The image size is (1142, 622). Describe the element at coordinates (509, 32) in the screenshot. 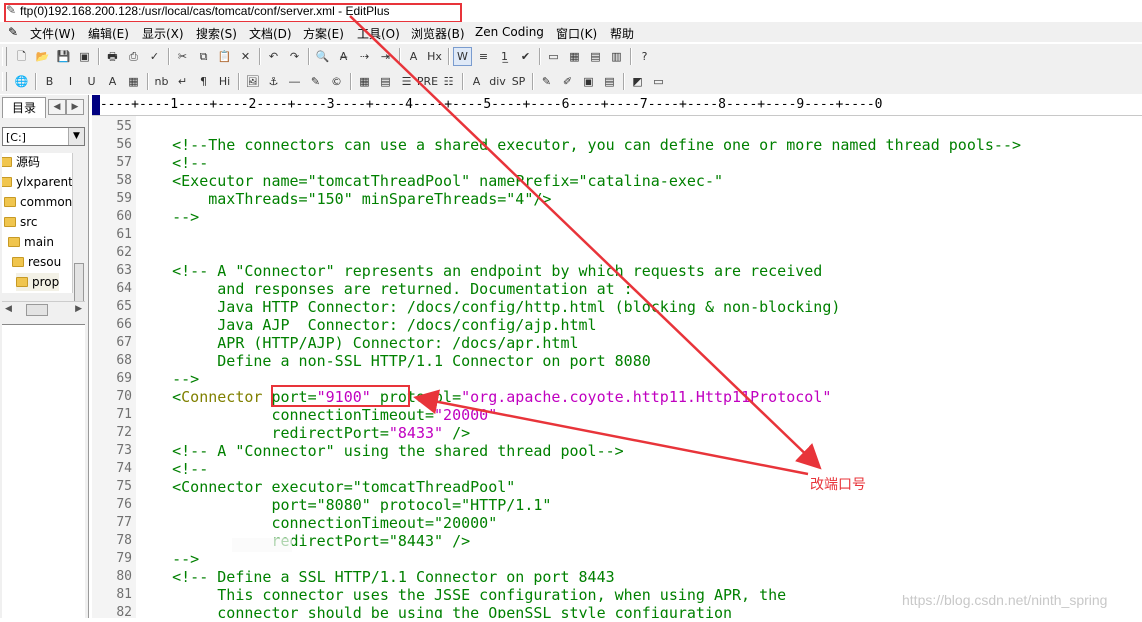

I see `menu-item-8: Zen Coding` at that location.